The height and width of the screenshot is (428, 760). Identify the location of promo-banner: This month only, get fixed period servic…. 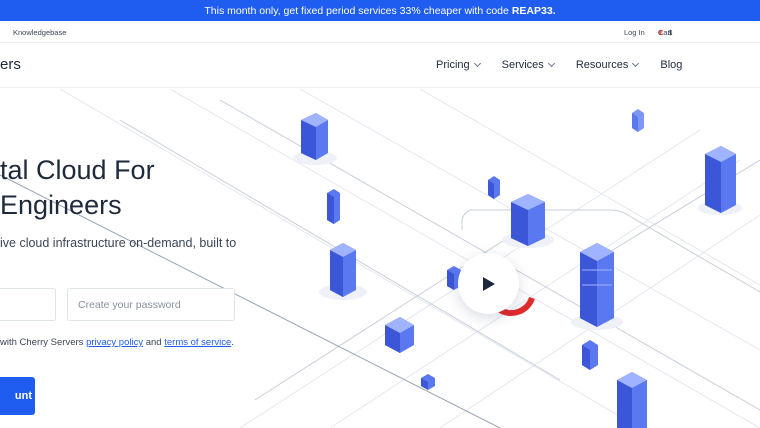
(380, 10).